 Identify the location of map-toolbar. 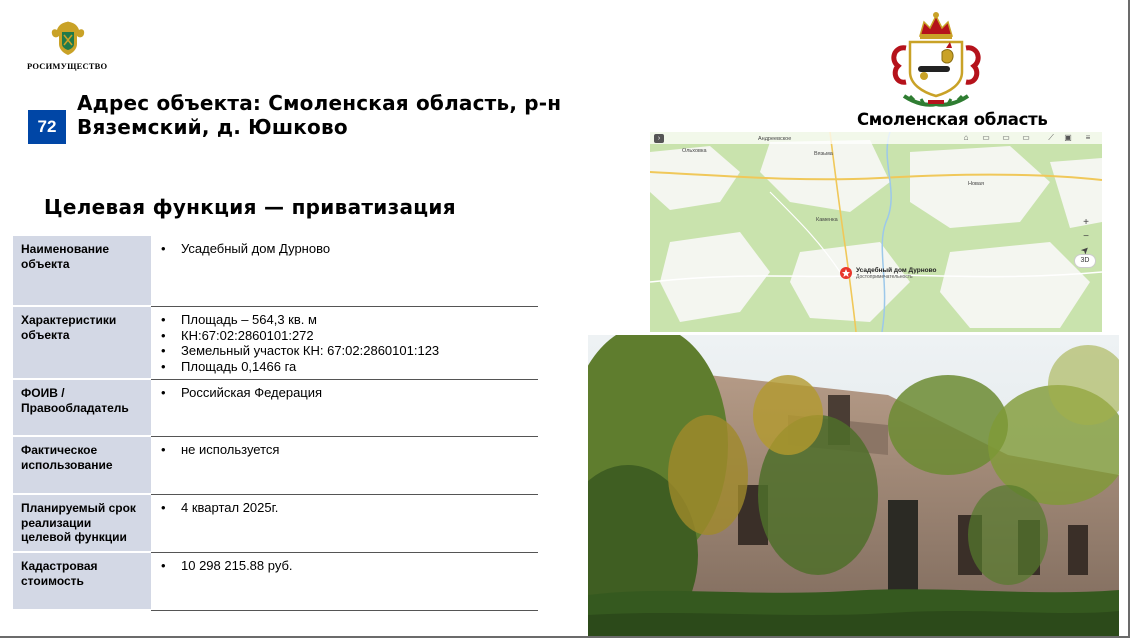
(876, 138).